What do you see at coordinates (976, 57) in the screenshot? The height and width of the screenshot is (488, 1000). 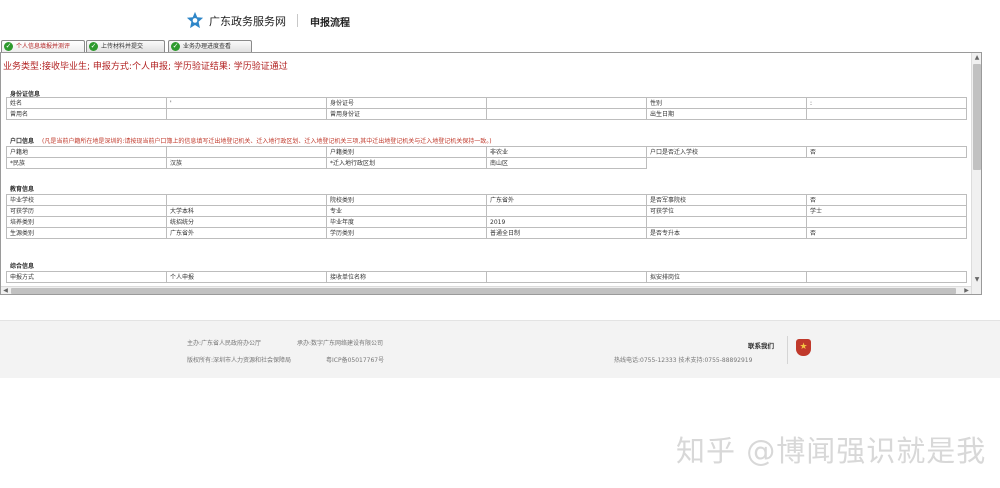 I see `scroll-up-arrow-icon: ▲` at bounding box center [976, 57].